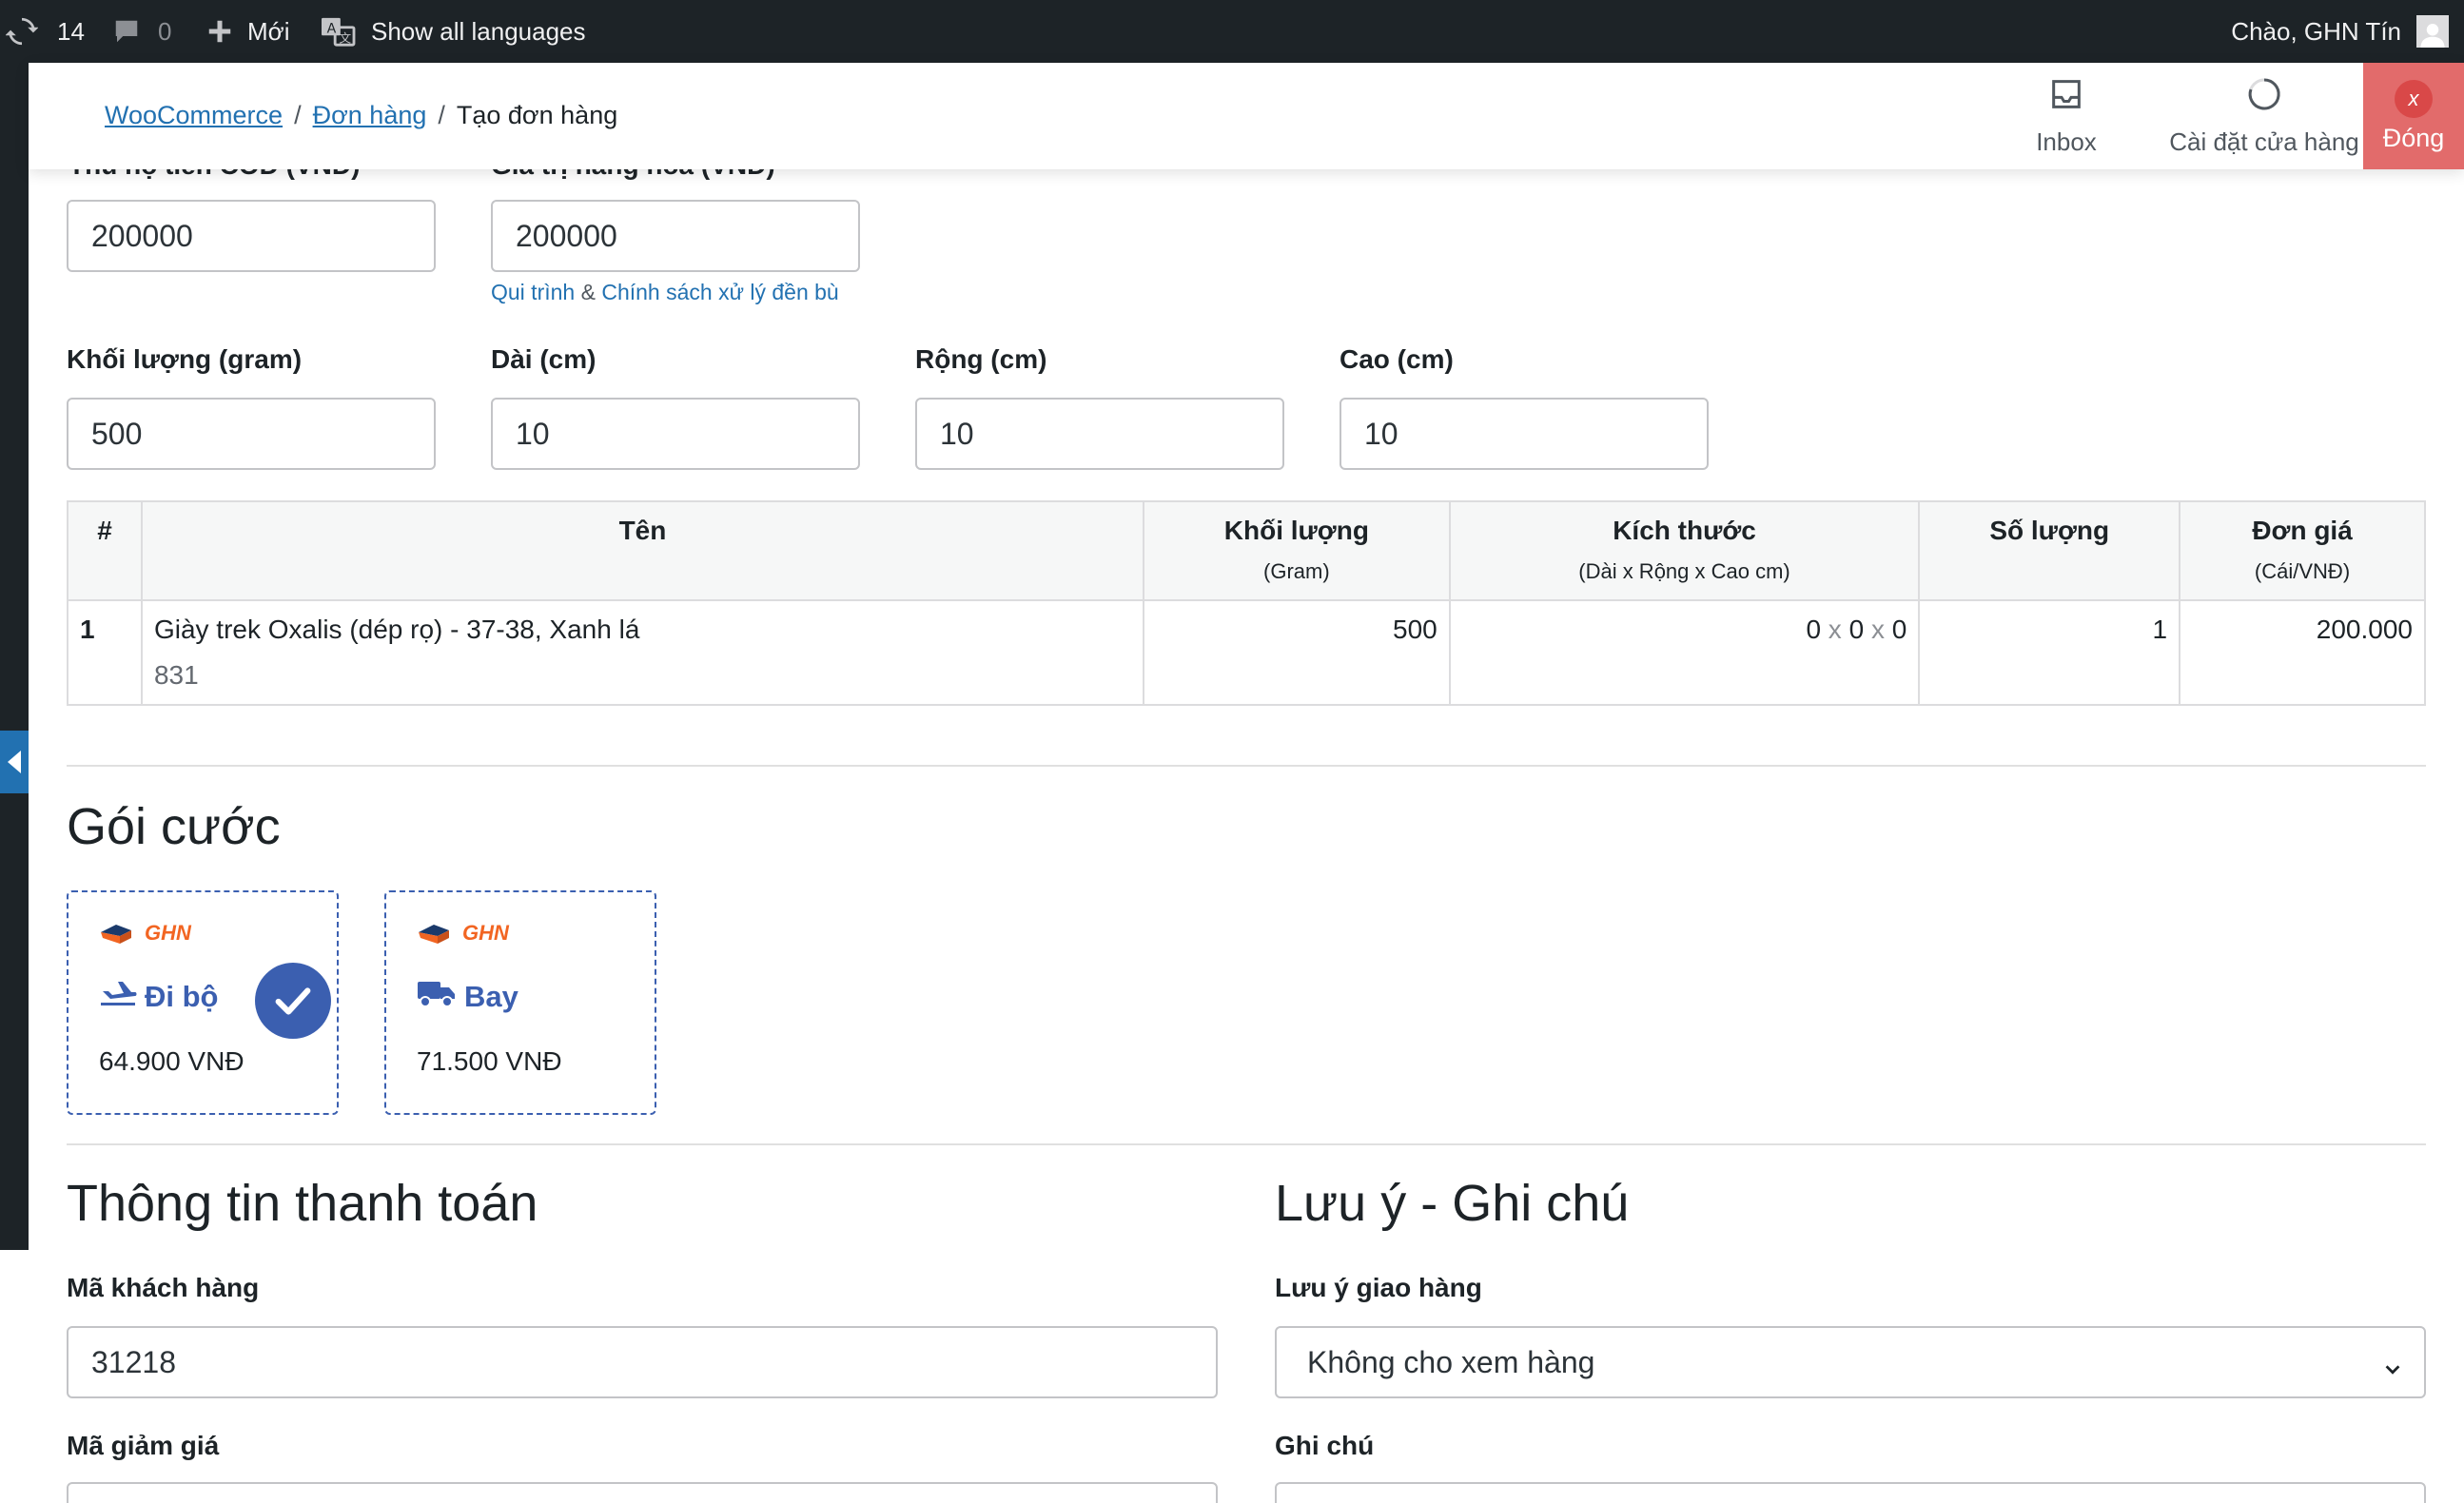  I want to click on col-price-unit: (Cái/VNĐ), so click(2302, 571).